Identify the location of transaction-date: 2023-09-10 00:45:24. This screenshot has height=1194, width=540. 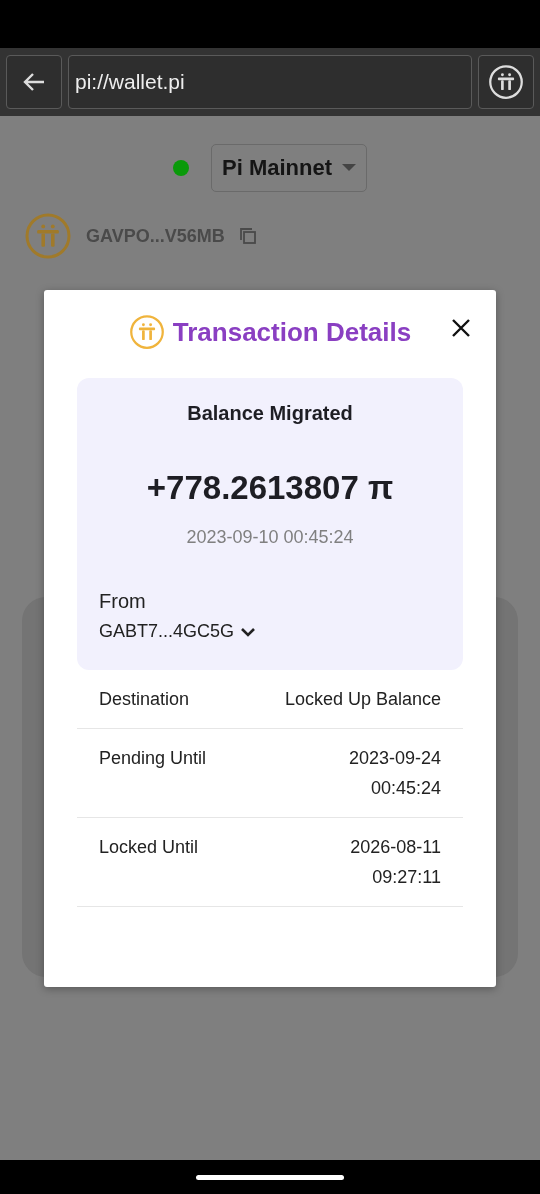
(270, 537).